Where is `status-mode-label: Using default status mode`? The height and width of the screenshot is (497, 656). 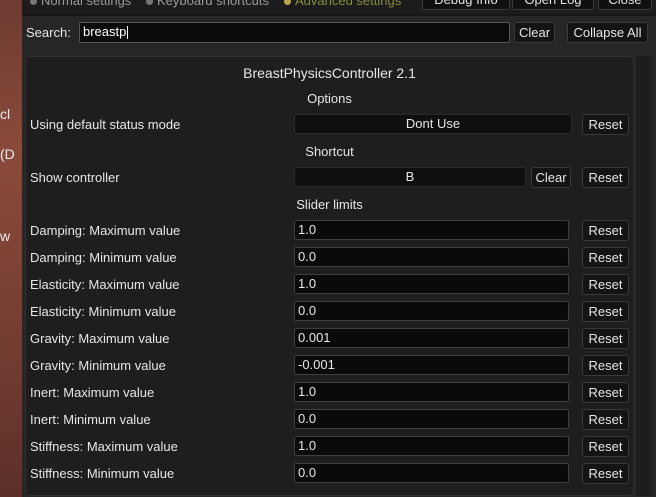
status-mode-label: Using default status mode is located at coordinates (105, 124).